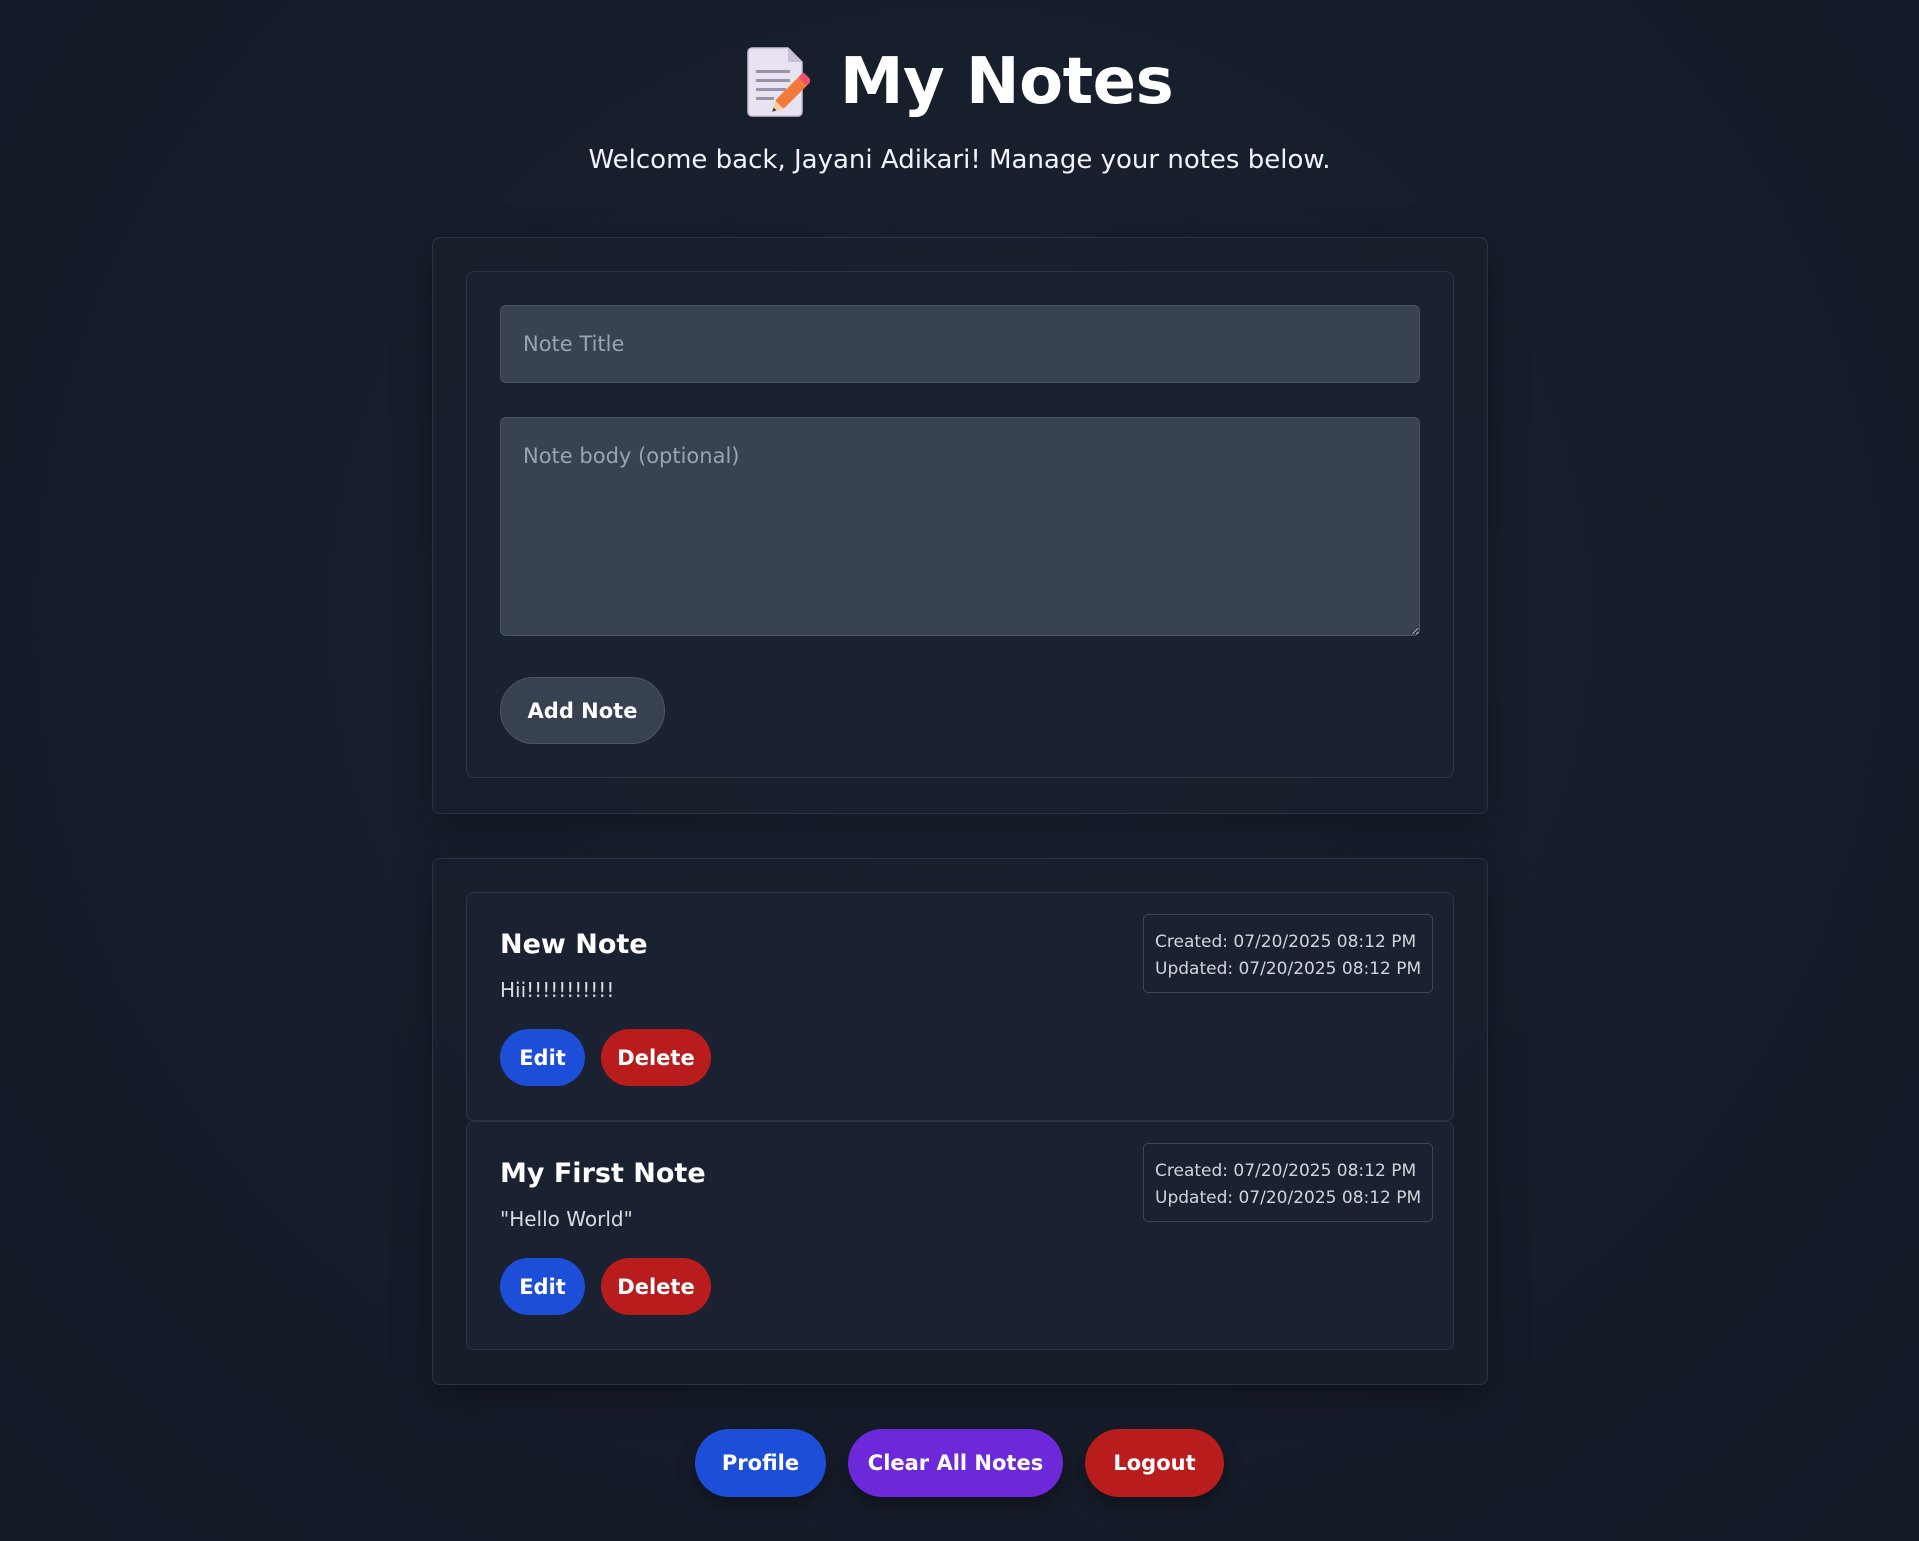 This screenshot has height=1541, width=1919. Describe the element at coordinates (760, 1463) in the screenshot. I see `profile-button: Profile` at that location.